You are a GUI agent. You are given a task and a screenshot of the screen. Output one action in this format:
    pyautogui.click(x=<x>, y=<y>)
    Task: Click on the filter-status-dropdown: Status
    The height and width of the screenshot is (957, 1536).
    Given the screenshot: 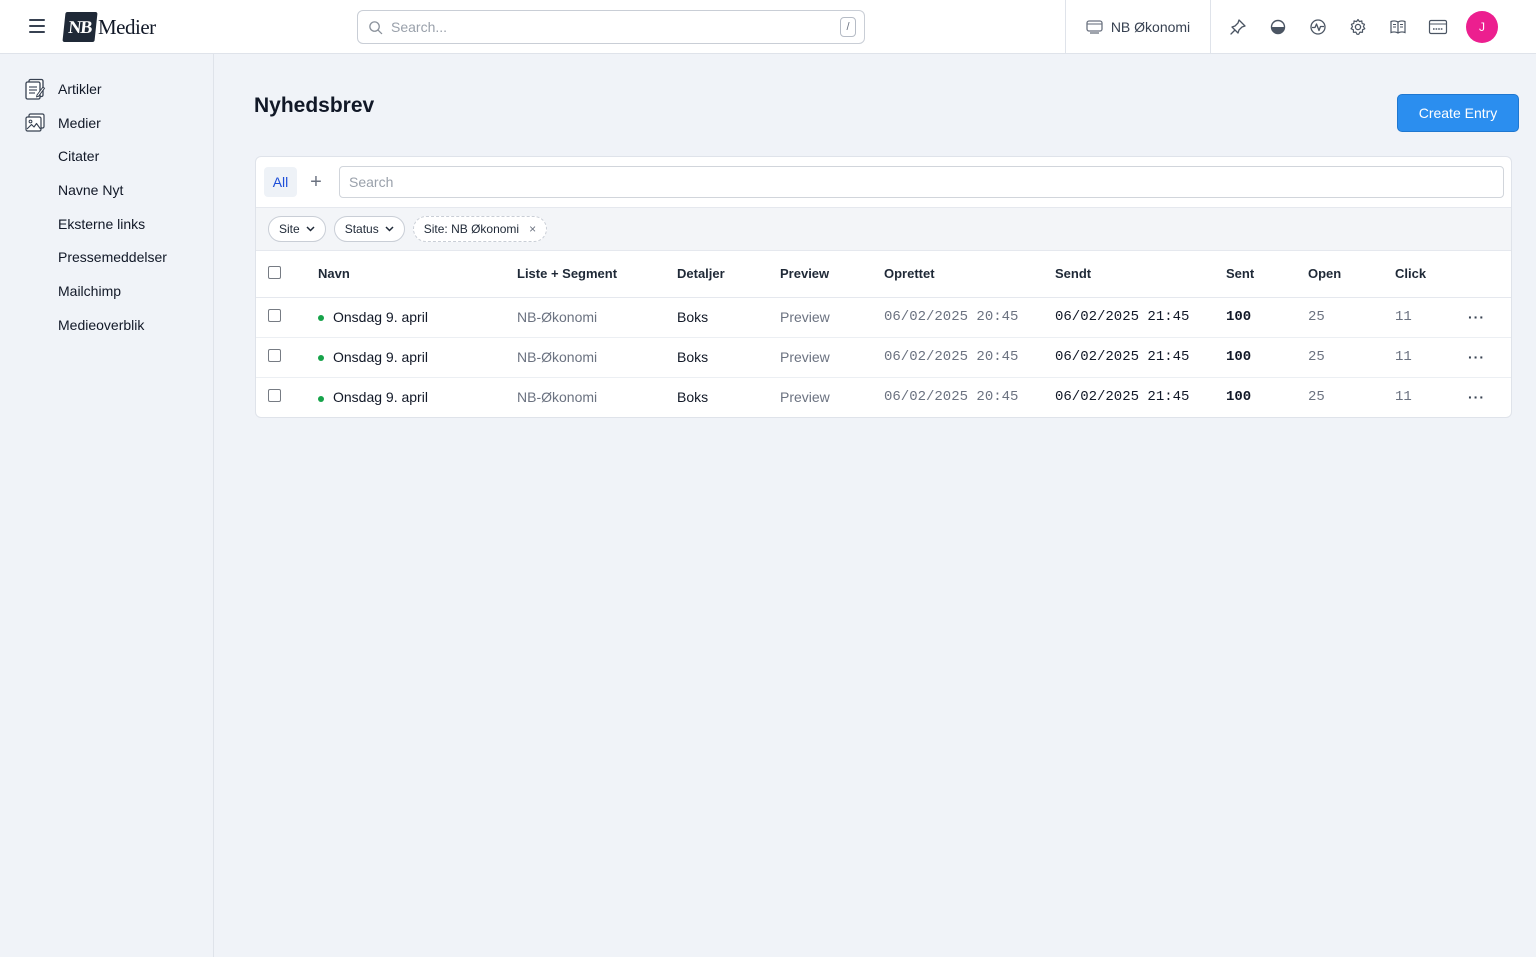 What is the action you would take?
    pyautogui.click(x=369, y=229)
    